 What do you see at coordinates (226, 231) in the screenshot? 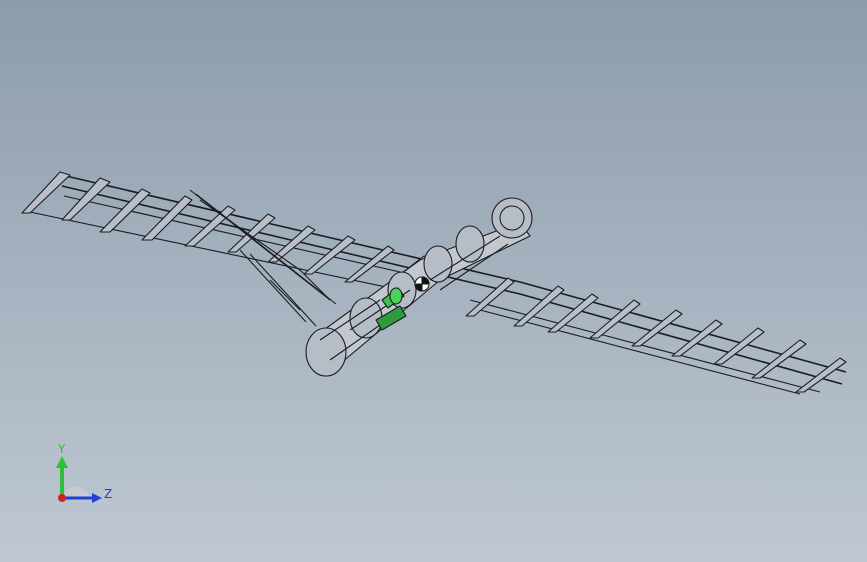
I see `left-wing-ribs` at bounding box center [226, 231].